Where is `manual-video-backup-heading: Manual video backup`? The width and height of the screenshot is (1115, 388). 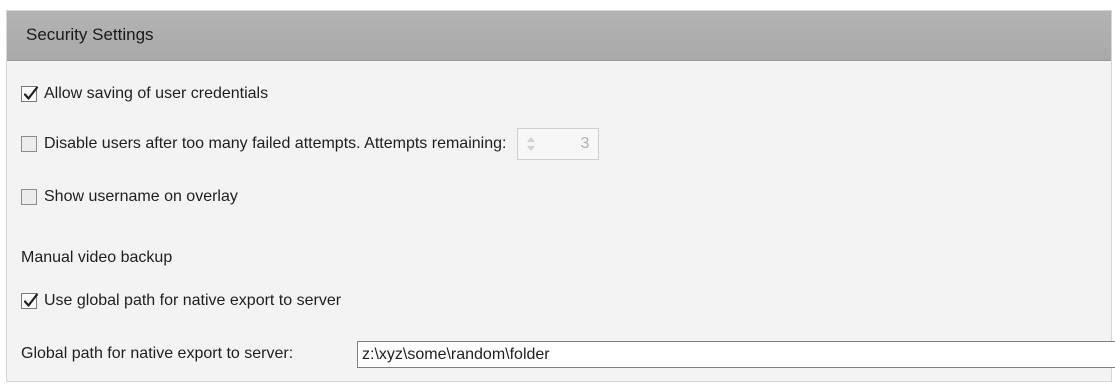
manual-video-backup-heading: Manual video backup is located at coordinates (97, 257).